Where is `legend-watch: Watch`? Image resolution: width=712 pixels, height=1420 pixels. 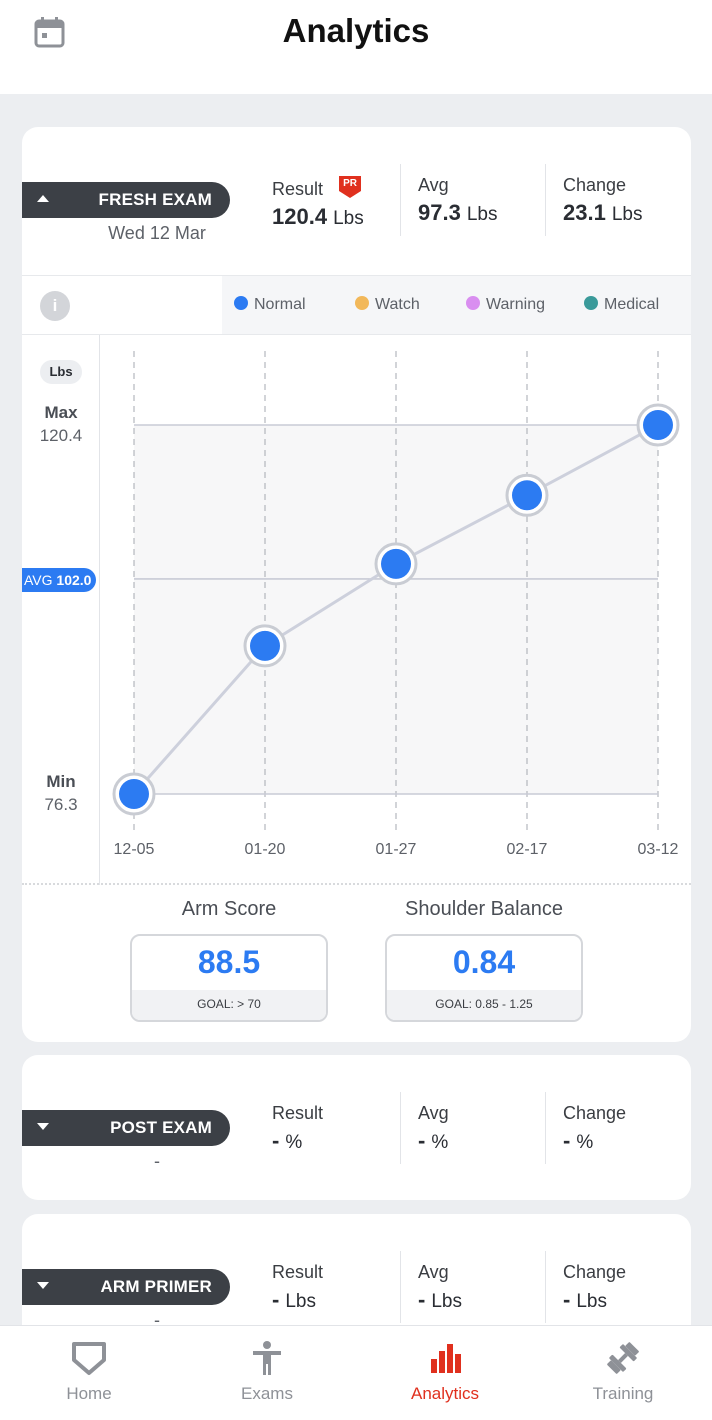 legend-watch: Watch is located at coordinates (387, 305).